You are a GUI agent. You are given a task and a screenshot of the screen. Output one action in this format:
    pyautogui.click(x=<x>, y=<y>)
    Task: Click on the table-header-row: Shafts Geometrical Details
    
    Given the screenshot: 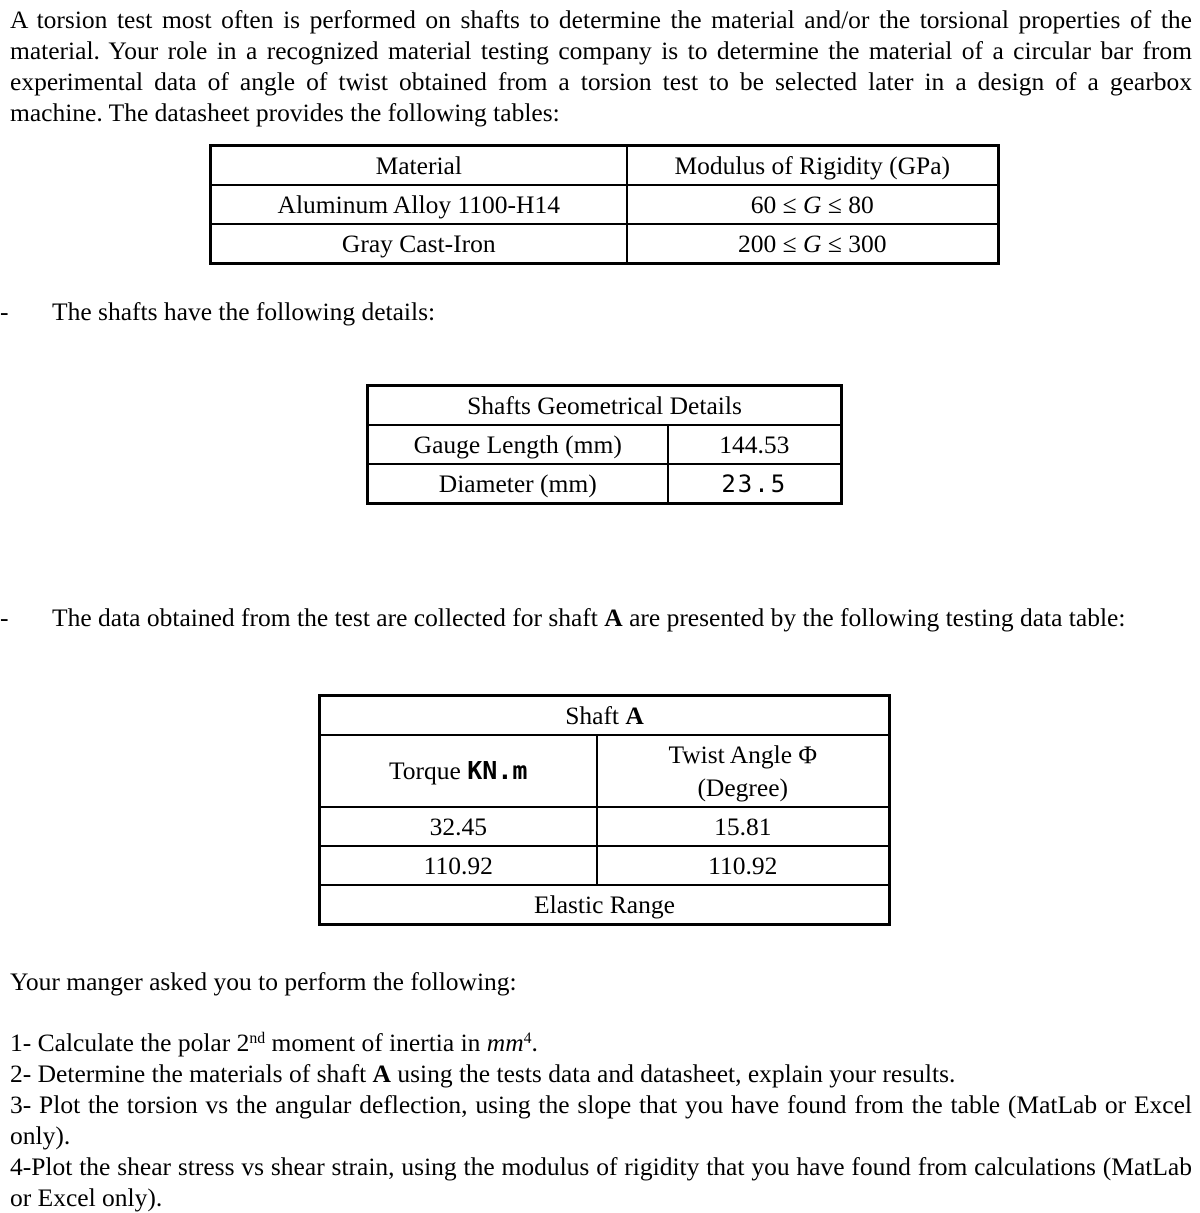 What is the action you would take?
    pyautogui.click(x=604, y=405)
    